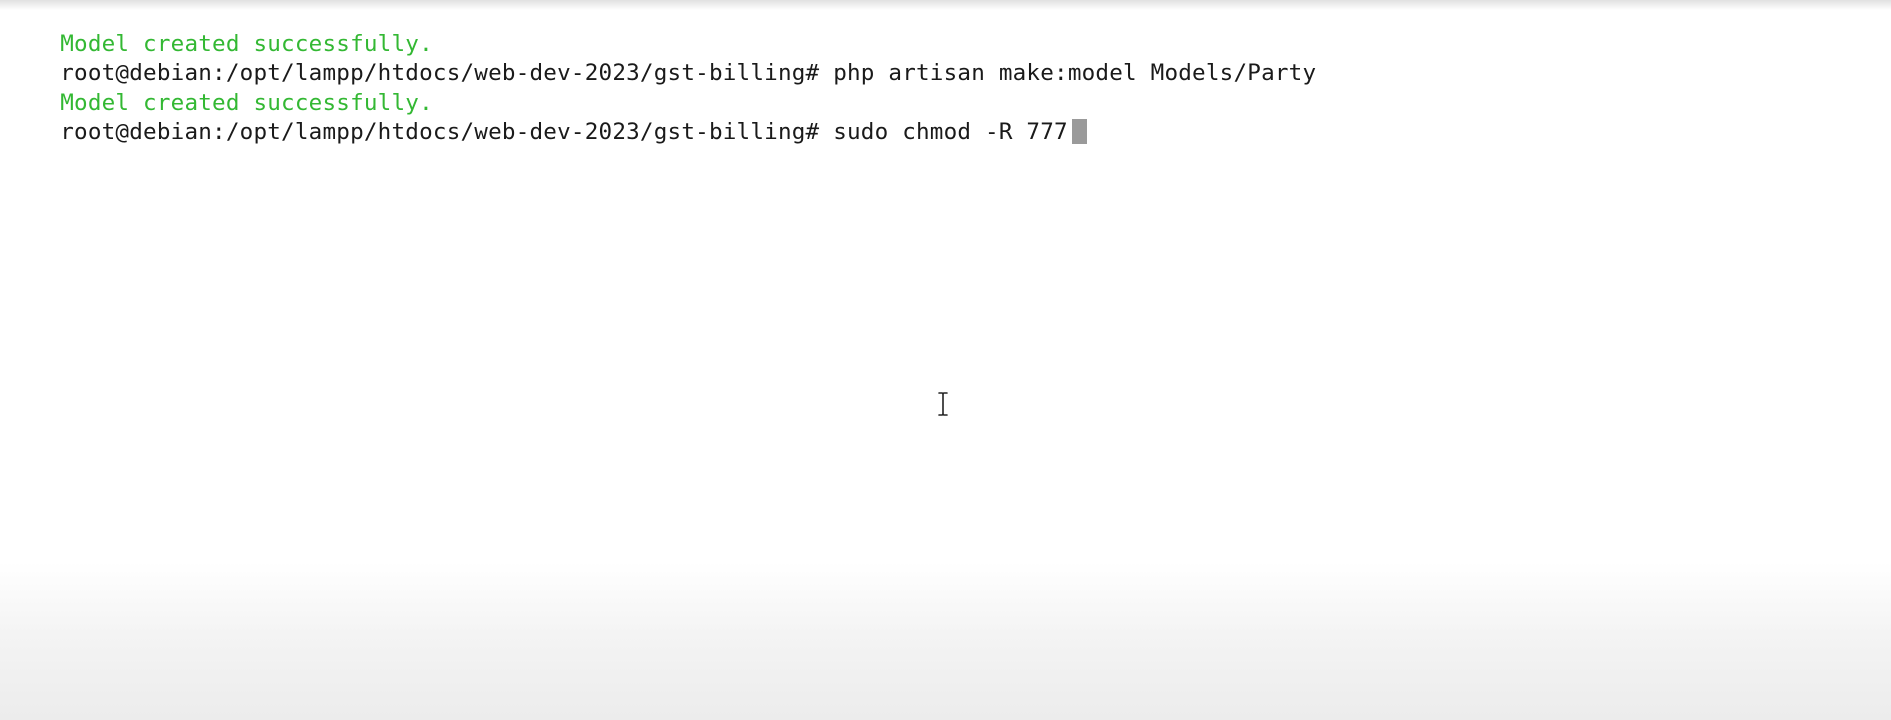  Describe the element at coordinates (950, 132) in the screenshot. I see `command-input: sudo chmod -R 777` at that location.